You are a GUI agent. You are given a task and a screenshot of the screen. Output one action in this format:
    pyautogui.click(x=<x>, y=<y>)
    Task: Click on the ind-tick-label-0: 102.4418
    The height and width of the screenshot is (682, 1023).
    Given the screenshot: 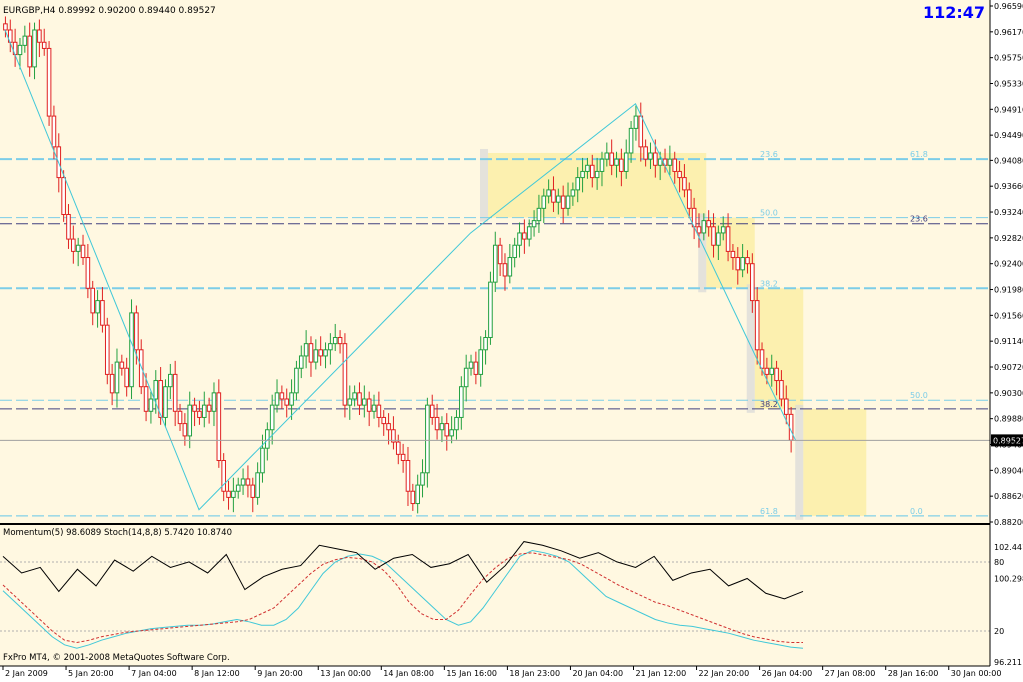 What is the action you would take?
    pyautogui.click(x=1008, y=547)
    